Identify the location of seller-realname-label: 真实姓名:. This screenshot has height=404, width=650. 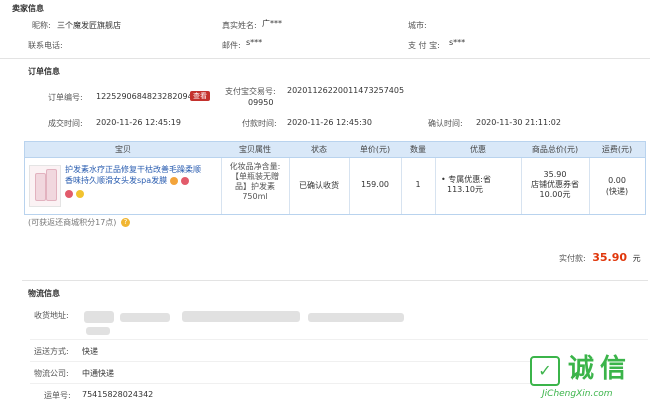
(239, 25).